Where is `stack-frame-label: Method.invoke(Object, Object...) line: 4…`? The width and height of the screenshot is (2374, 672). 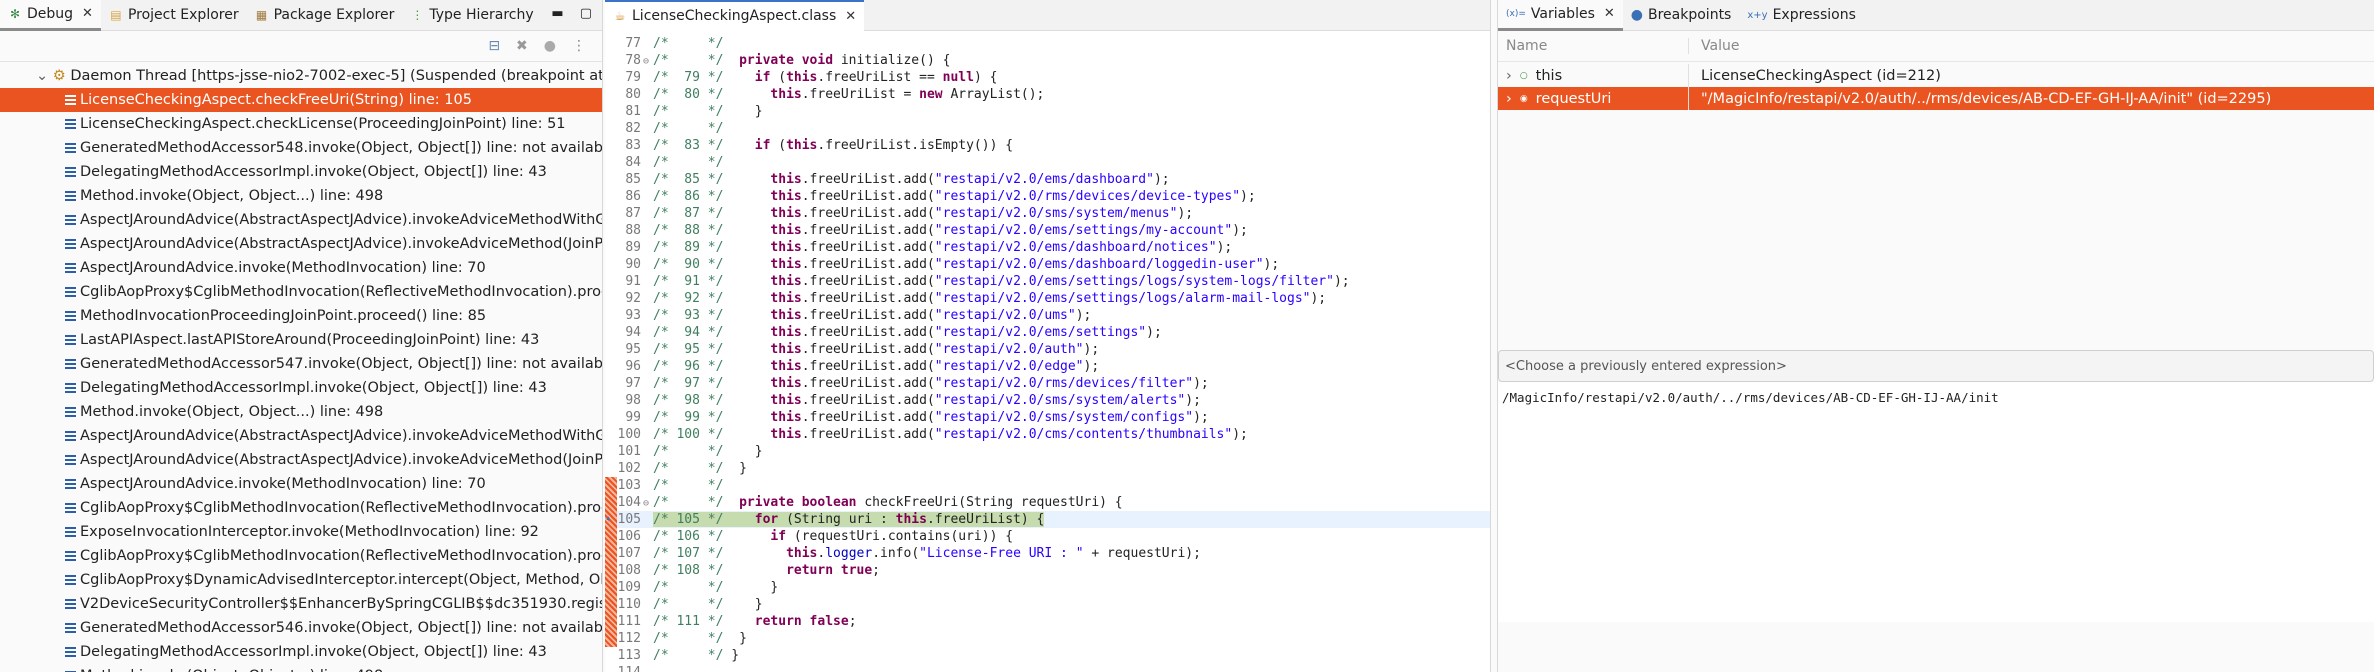 stack-frame-label: Method.invoke(Object, Object...) line: 4… is located at coordinates (232, 196).